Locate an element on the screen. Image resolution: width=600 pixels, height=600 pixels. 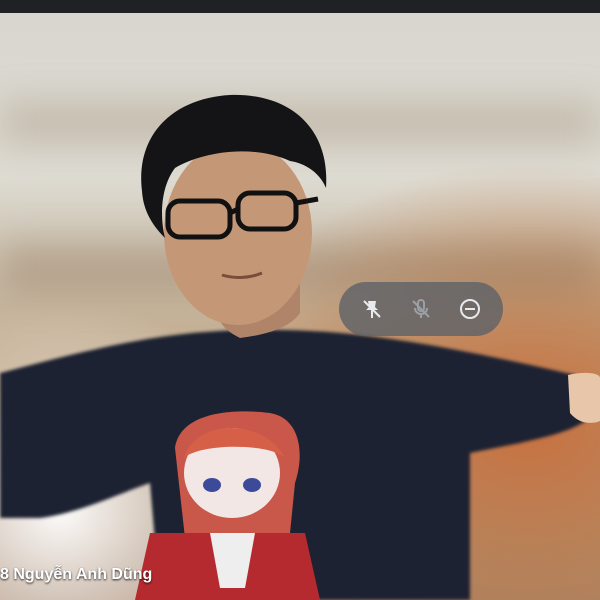
pin-off-icon is located at coordinates (371, 309).